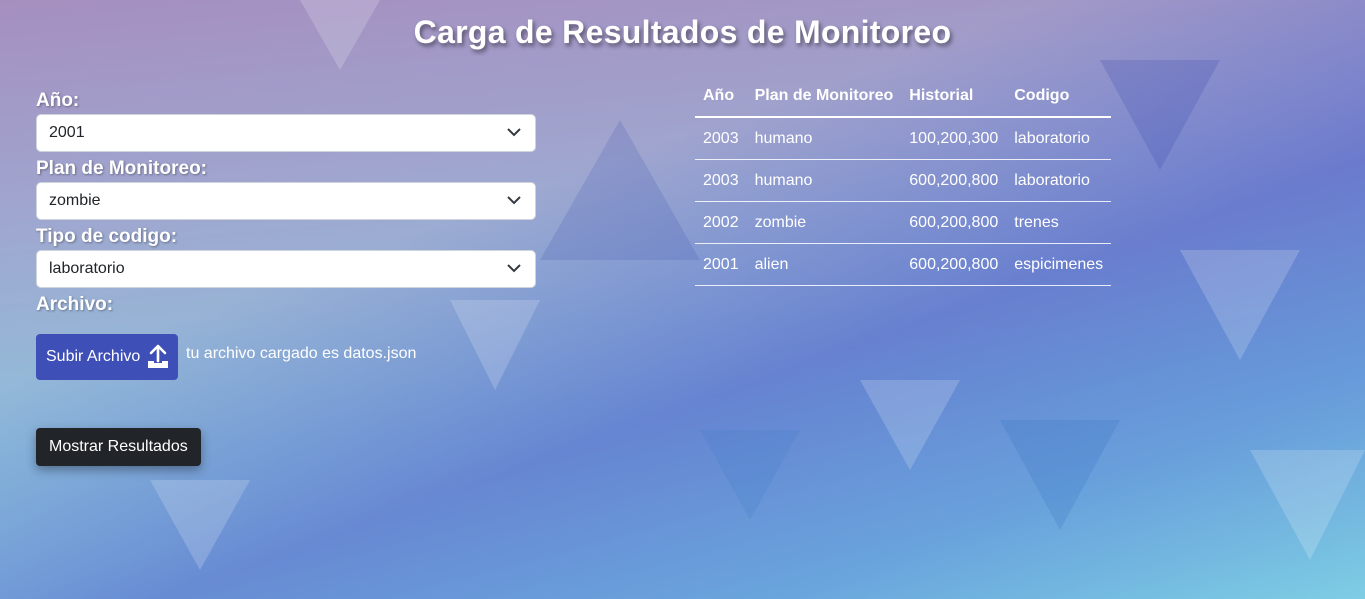 Image resolution: width=1365 pixels, height=599 pixels. What do you see at coordinates (75, 304) in the screenshot?
I see `file-label: Archivo:` at bounding box center [75, 304].